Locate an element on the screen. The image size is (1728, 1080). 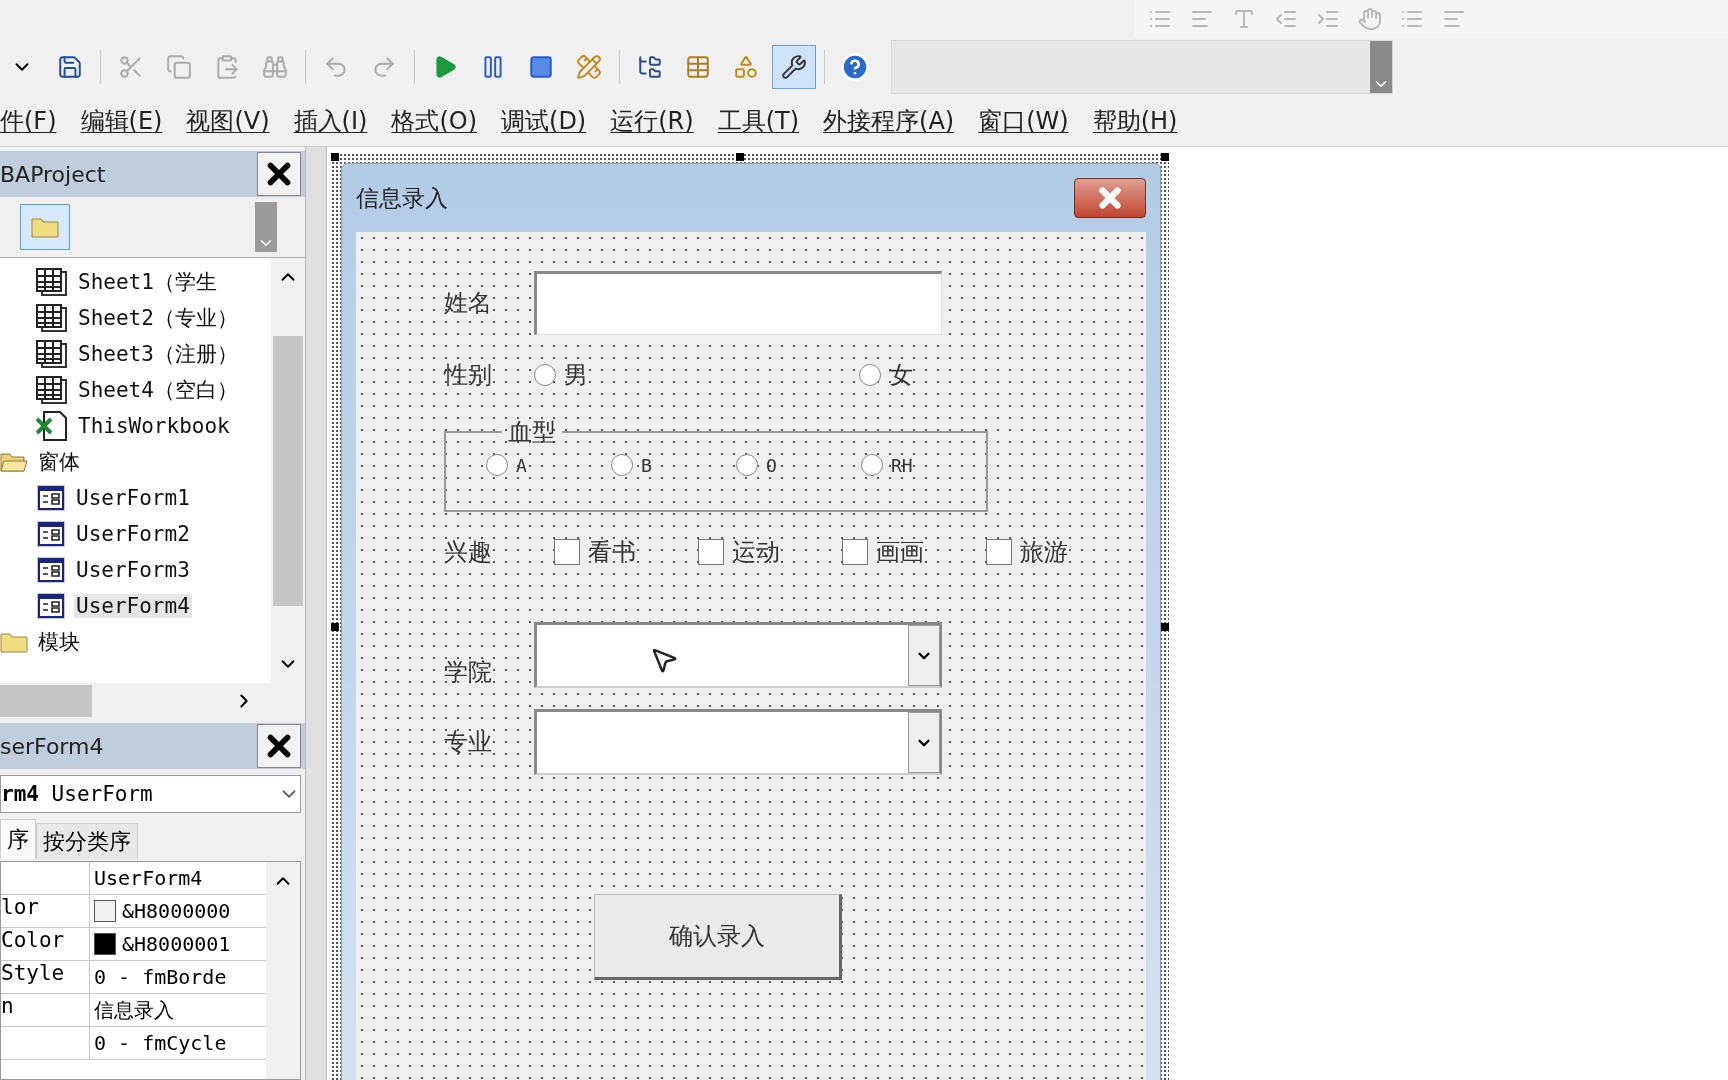
college-dropdown is located at coordinates (738, 655).